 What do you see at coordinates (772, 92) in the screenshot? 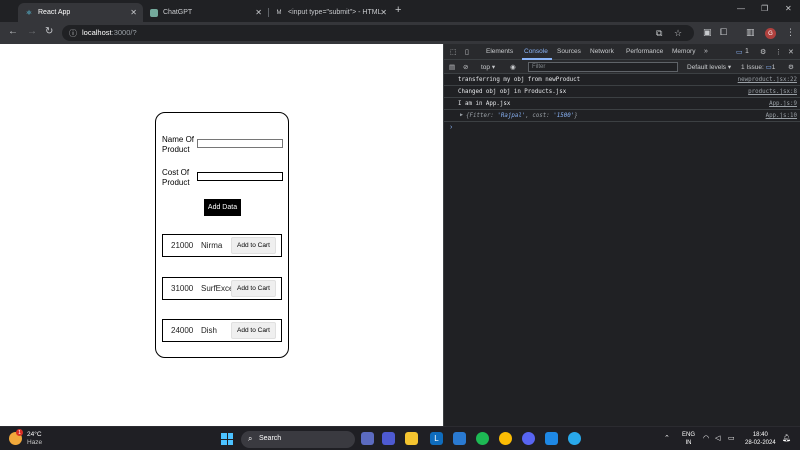
I see `log-source-link: products.jsx:8` at bounding box center [772, 92].